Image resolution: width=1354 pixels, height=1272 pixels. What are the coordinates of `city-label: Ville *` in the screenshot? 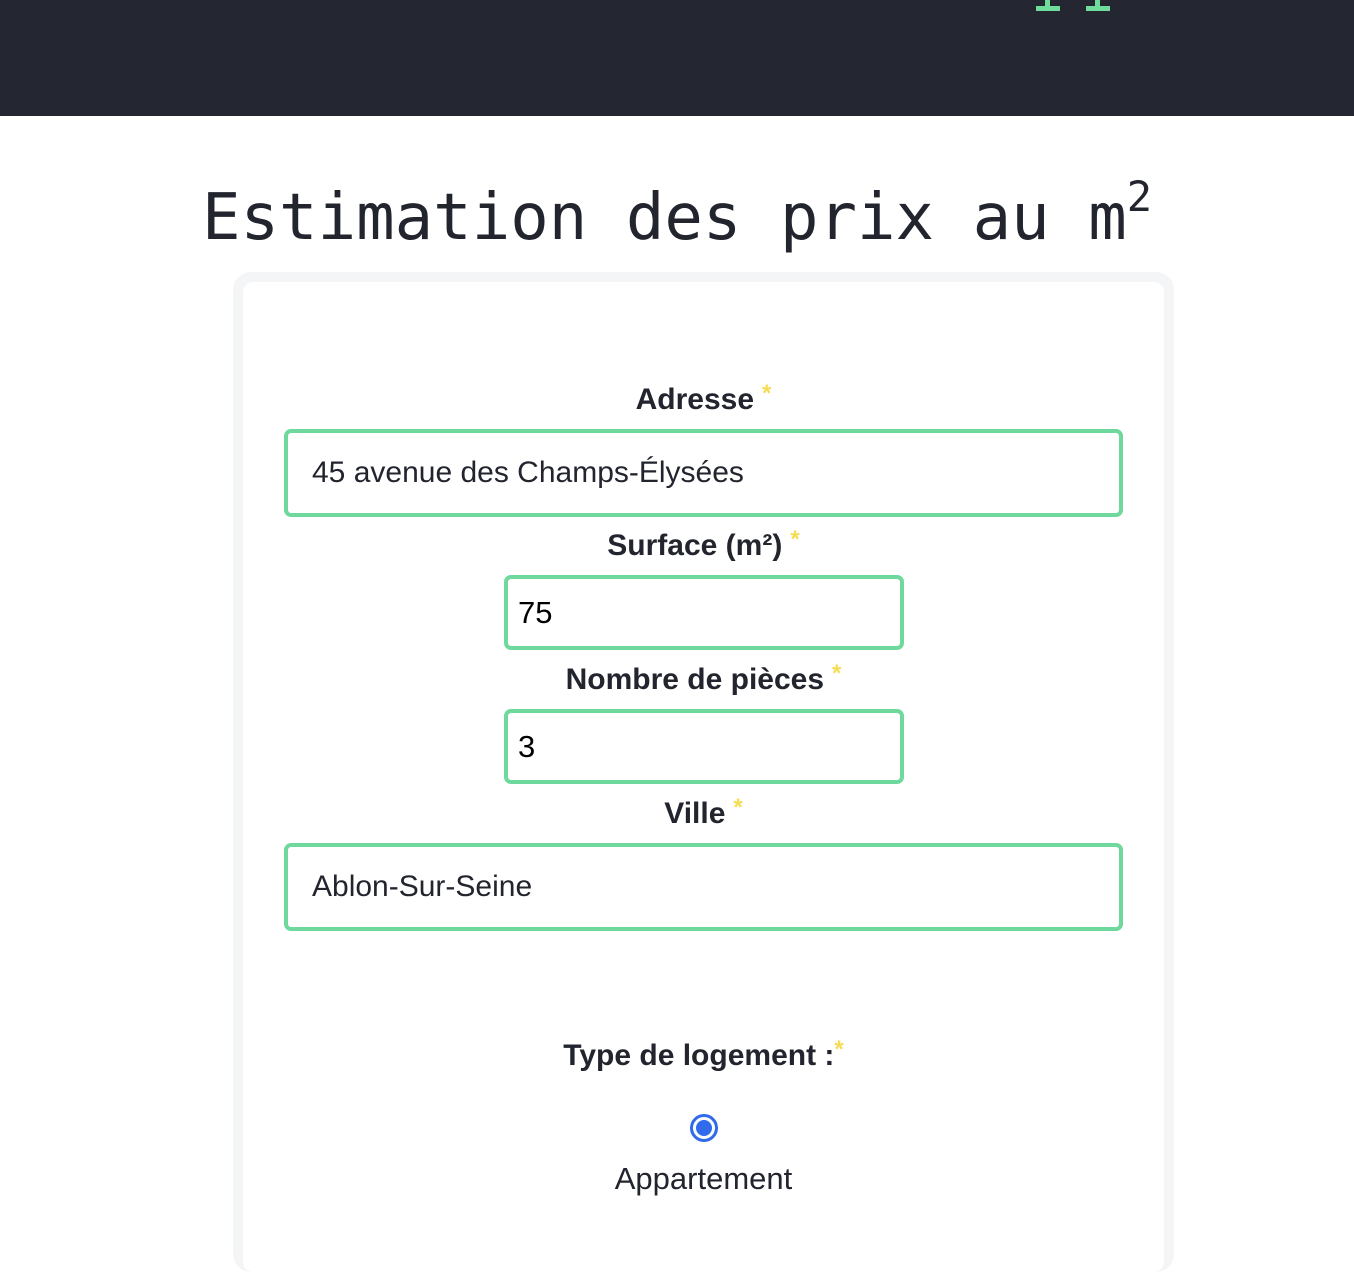 It's located at (703, 811).